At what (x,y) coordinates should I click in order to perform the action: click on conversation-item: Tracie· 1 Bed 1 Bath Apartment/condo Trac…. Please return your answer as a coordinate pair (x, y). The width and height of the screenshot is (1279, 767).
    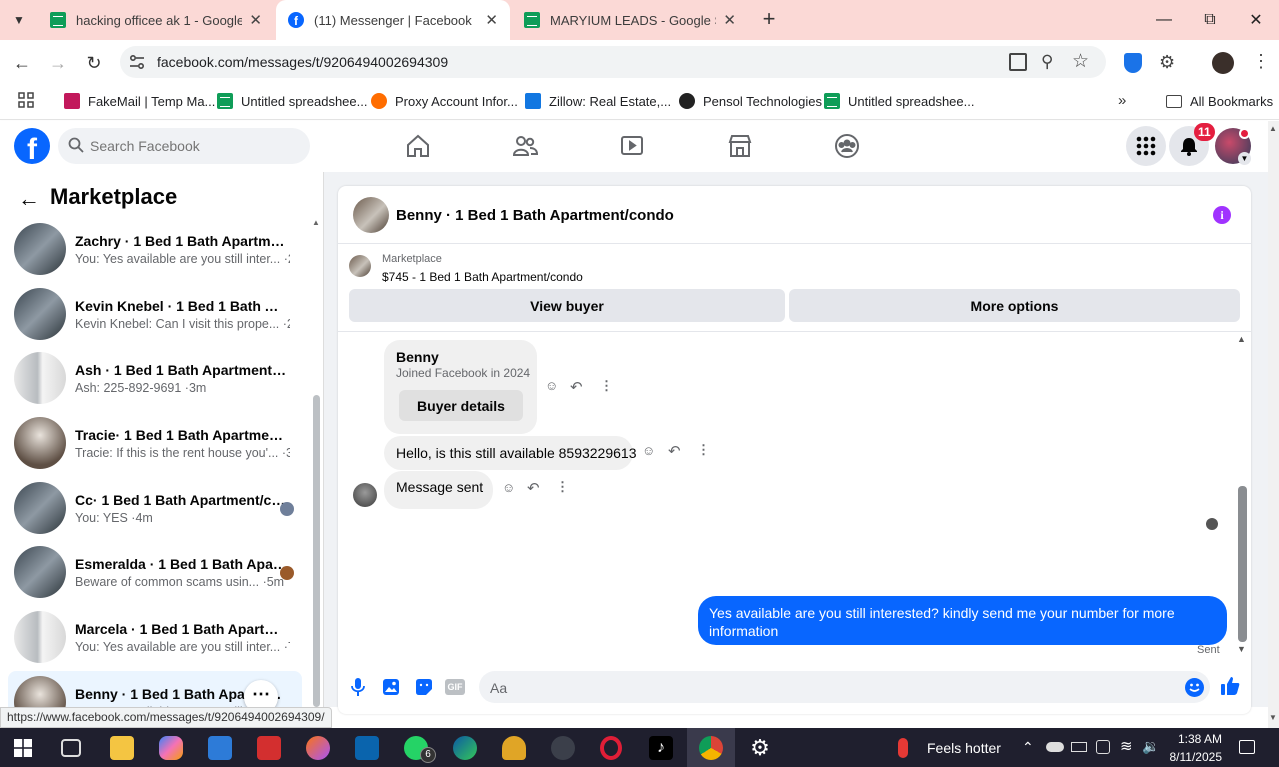
    Looking at the image, I should click on (155, 443).